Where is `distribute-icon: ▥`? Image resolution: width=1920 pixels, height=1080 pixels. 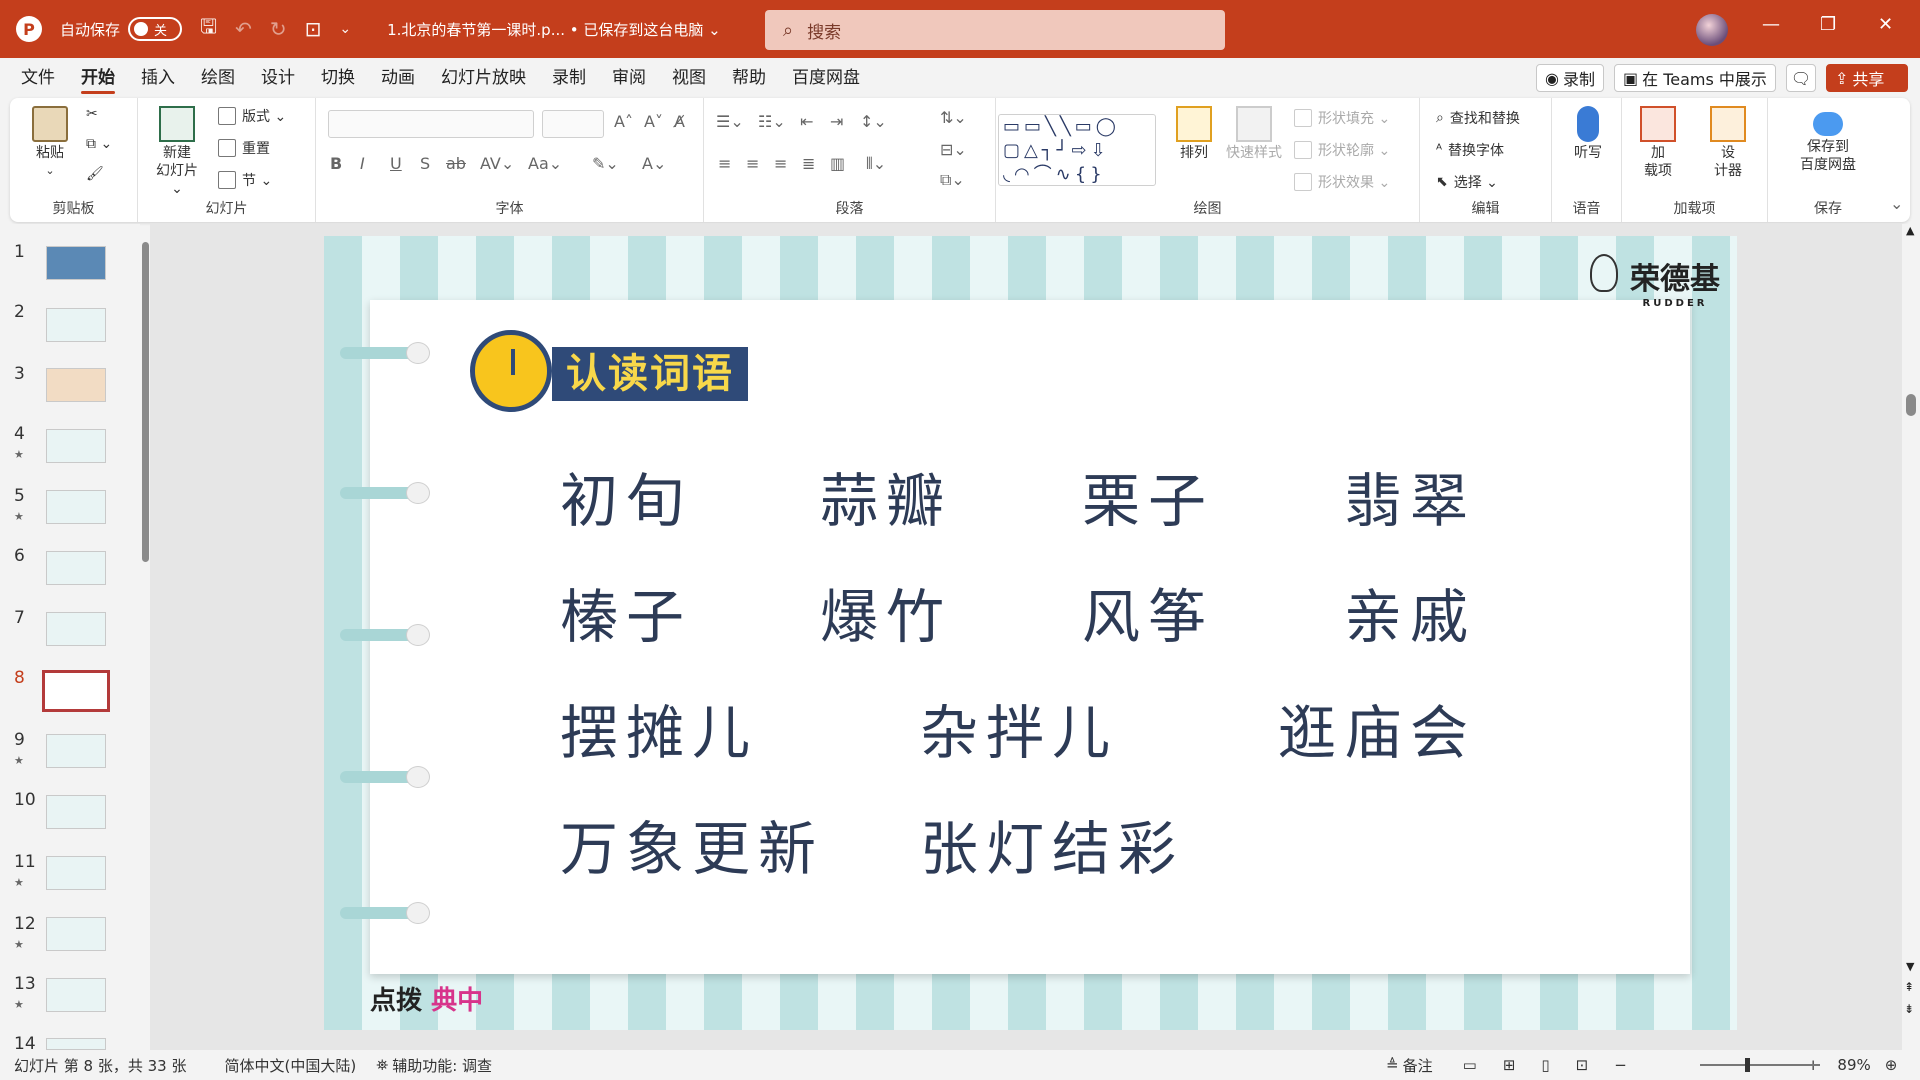
distribute-icon: ▥ is located at coordinates (837, 163).